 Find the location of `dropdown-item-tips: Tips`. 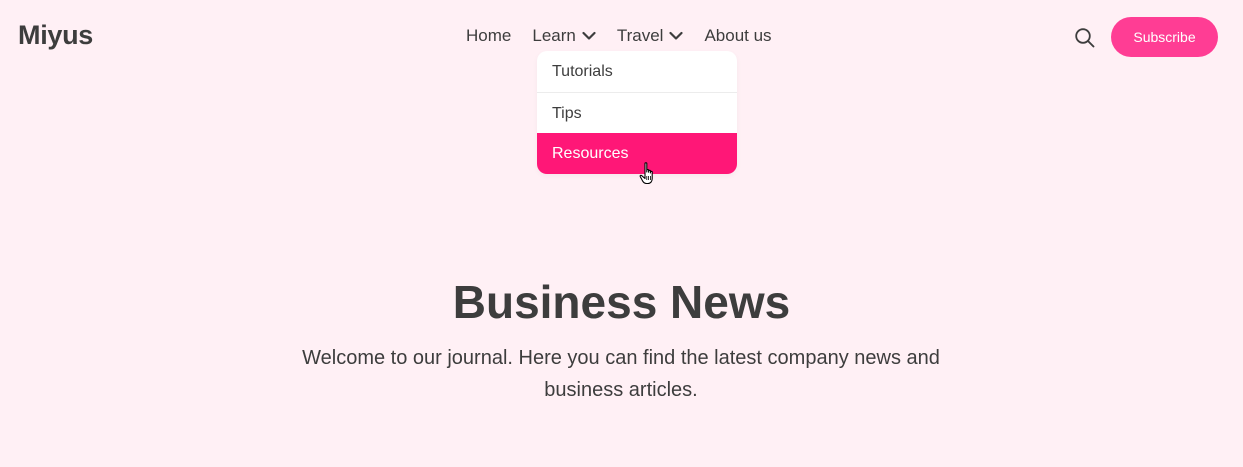

dropdown-item-tips: Tips is located at coordinates (637, 112).